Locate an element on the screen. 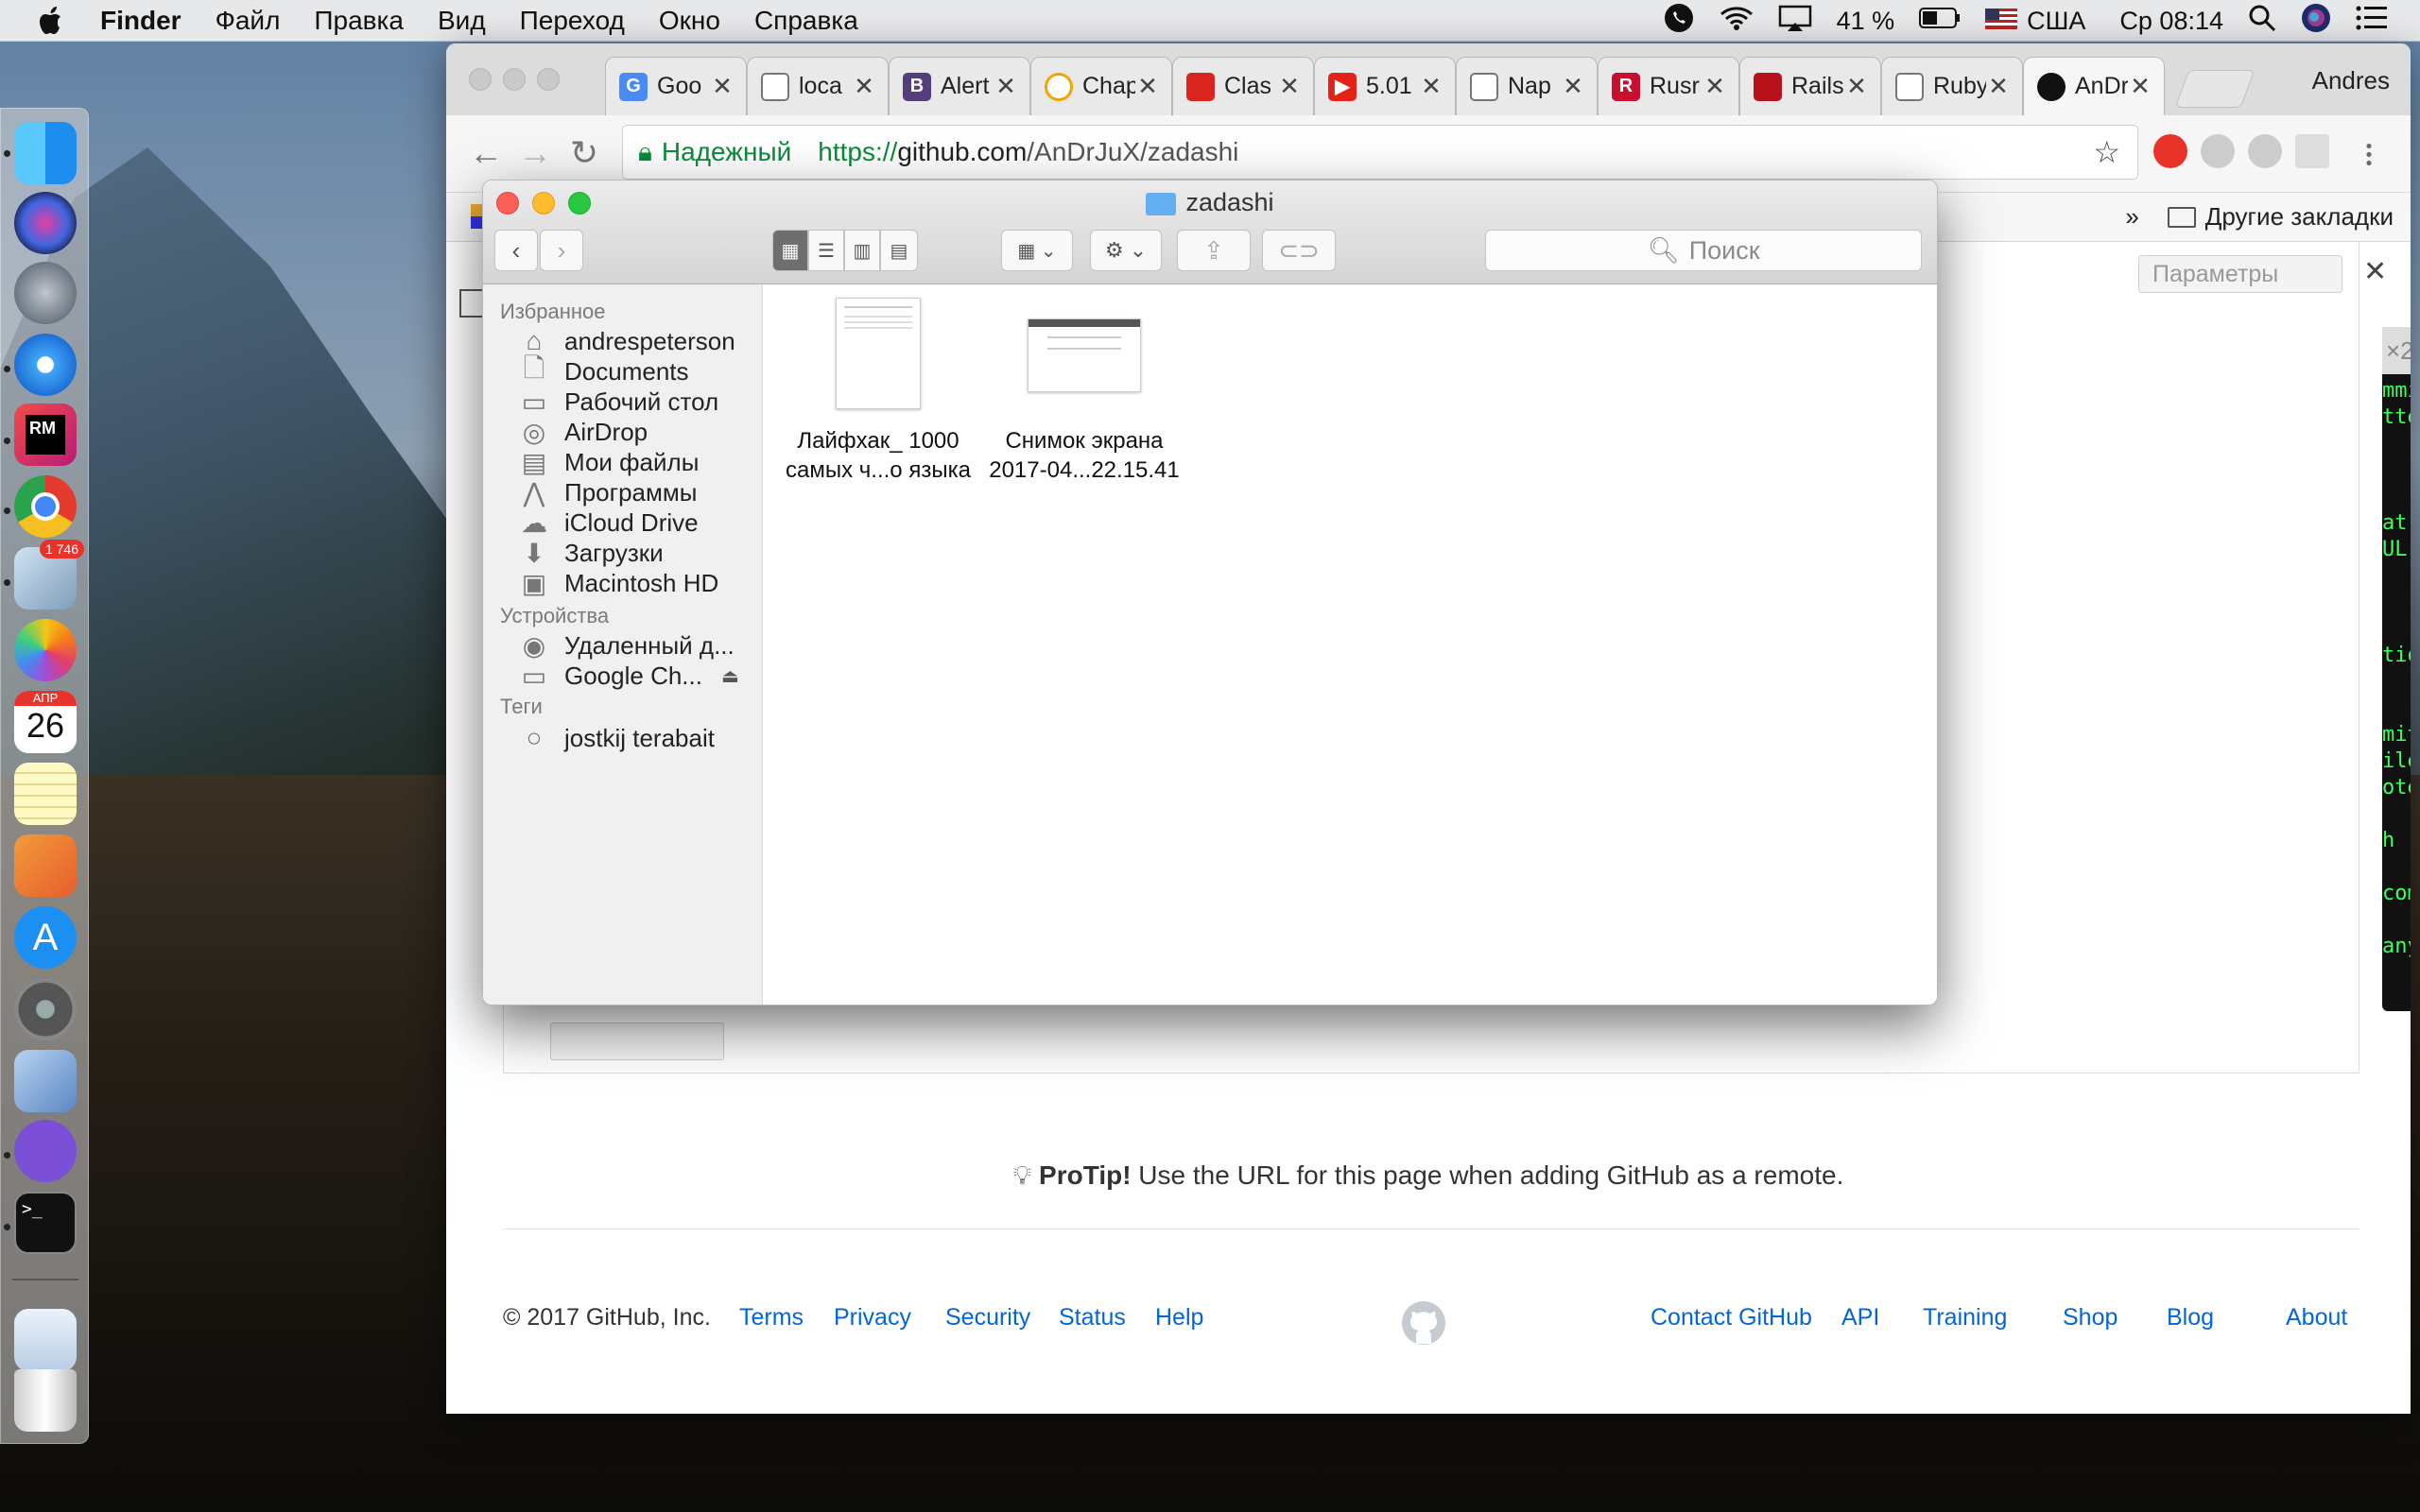  sidebar-item-google-chrome-volume: ▭ Google Ch... ⏏︎ is located at coordinates (628, 676).